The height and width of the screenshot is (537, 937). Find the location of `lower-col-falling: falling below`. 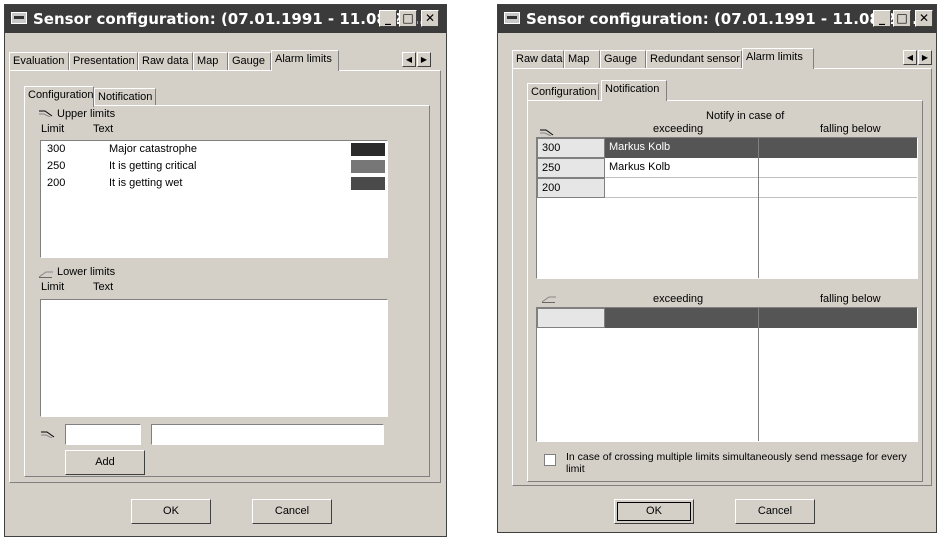

lower-col-falling: falling below is located at coordinates (850, 299).